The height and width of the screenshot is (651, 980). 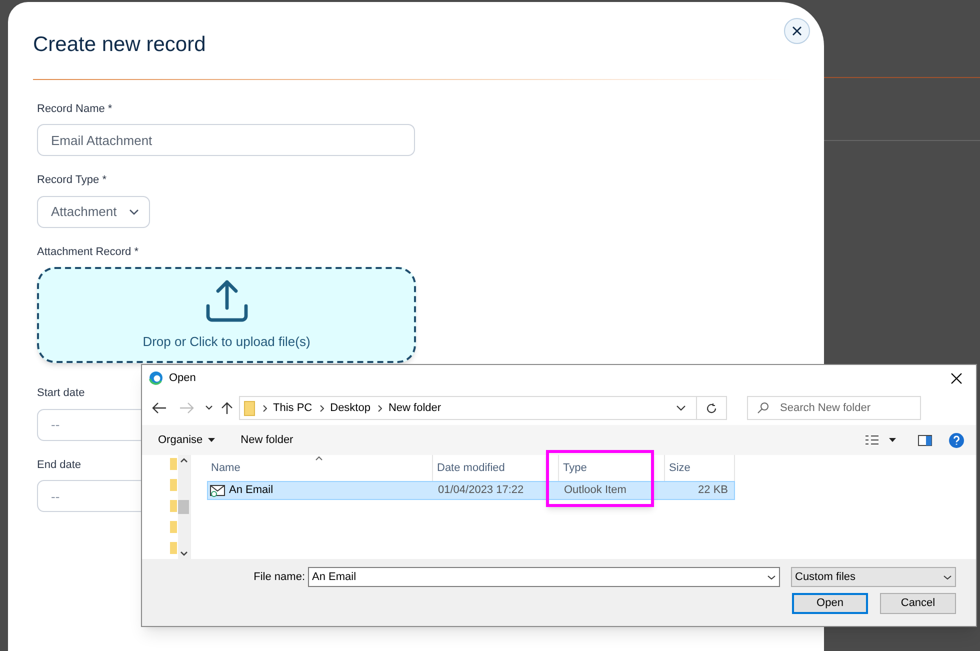 I want to click on scroll-up-icon, so click(x=184, y=460).